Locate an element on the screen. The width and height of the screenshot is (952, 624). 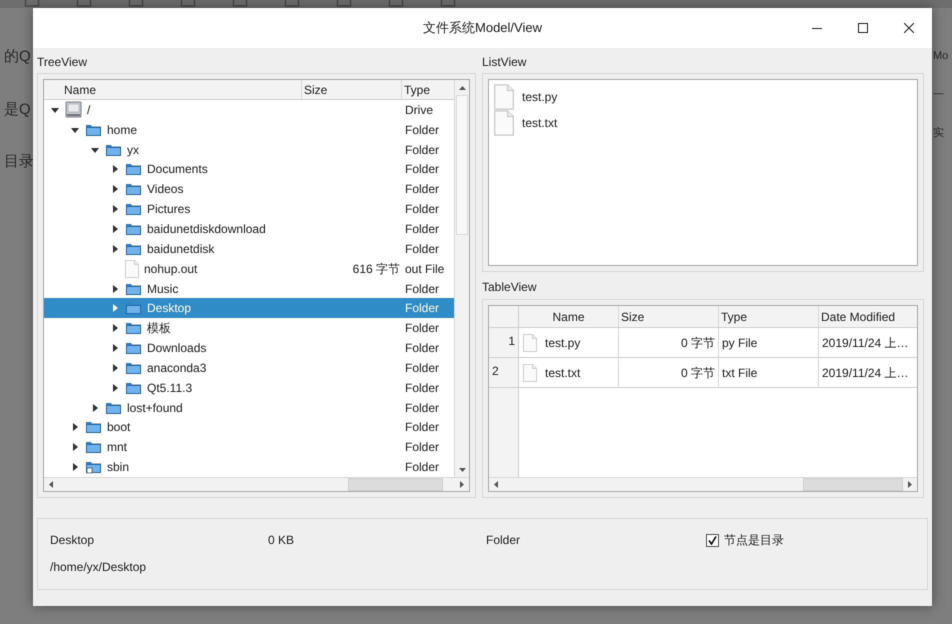
tree-item-name: Documents is located at coordinates (177, 169).